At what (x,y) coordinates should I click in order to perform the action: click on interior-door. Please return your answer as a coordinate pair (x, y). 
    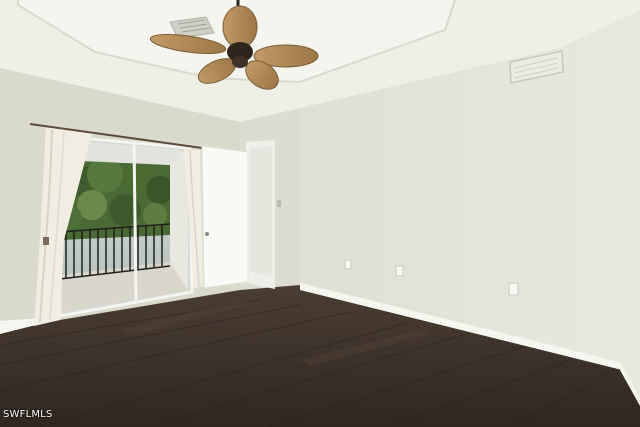
    Looking at the image, I should click on (241, 214).